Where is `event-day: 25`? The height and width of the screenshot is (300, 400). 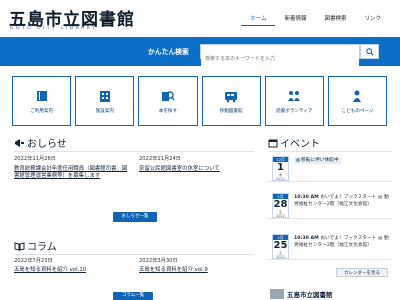 event-day: 25 is located at coordinates (280, 245).